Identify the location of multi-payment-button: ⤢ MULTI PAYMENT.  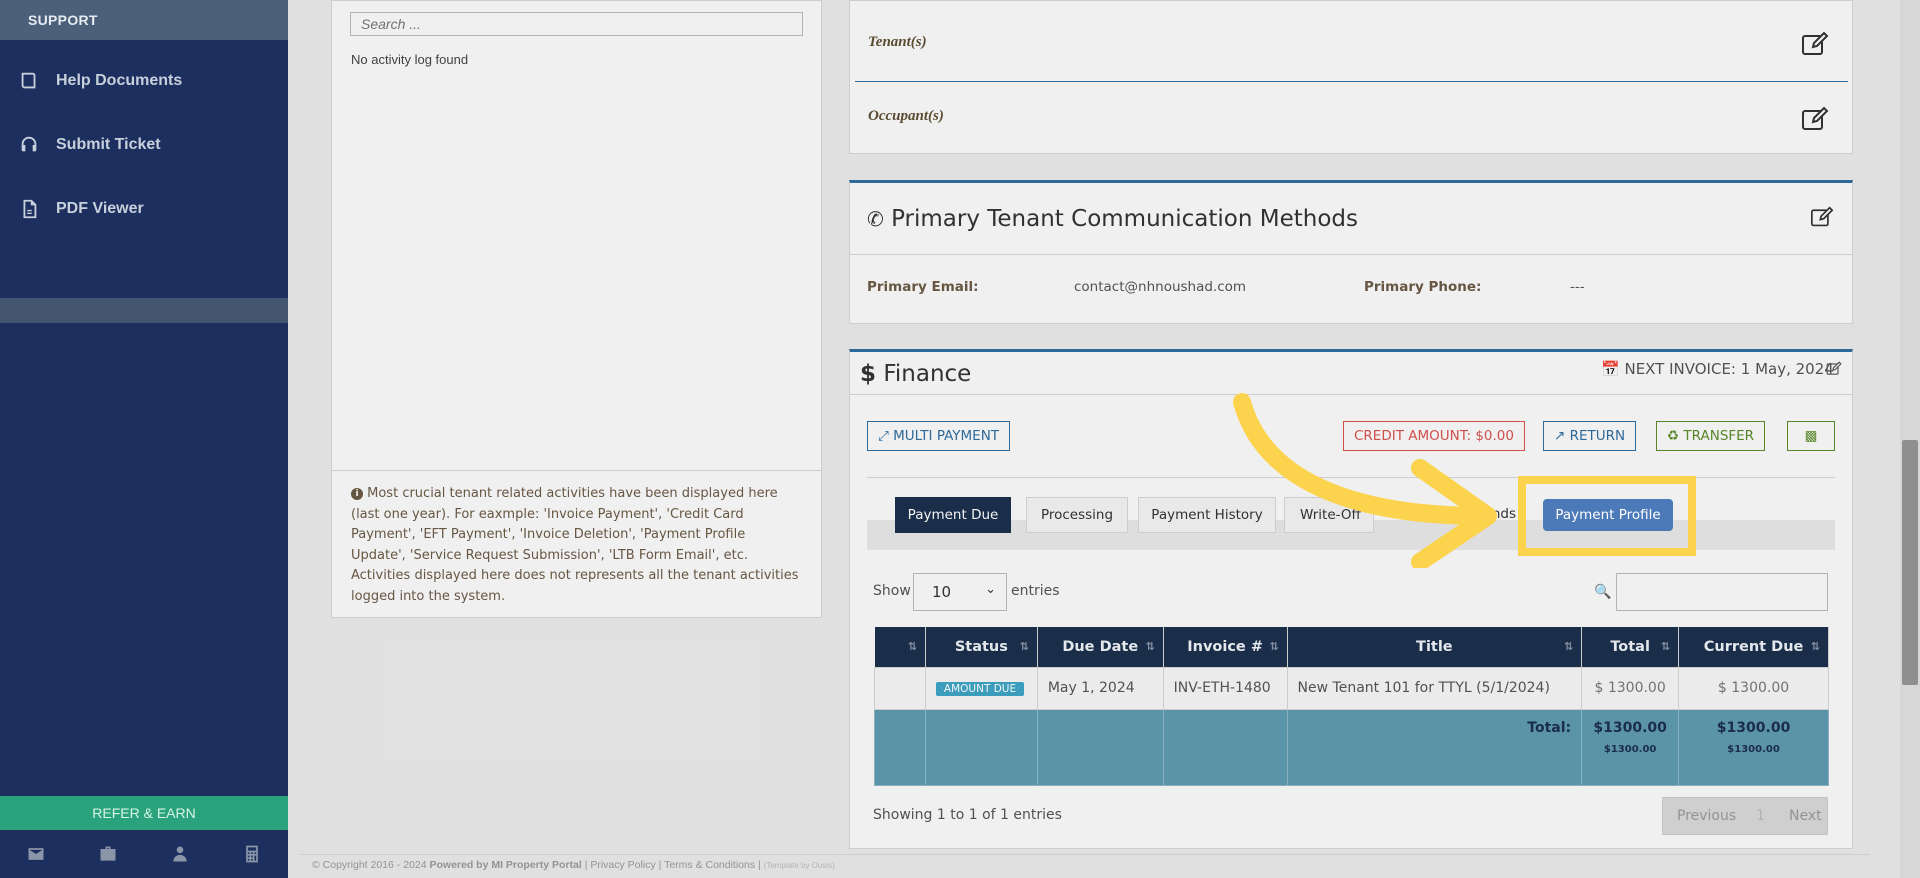
(939, 436).